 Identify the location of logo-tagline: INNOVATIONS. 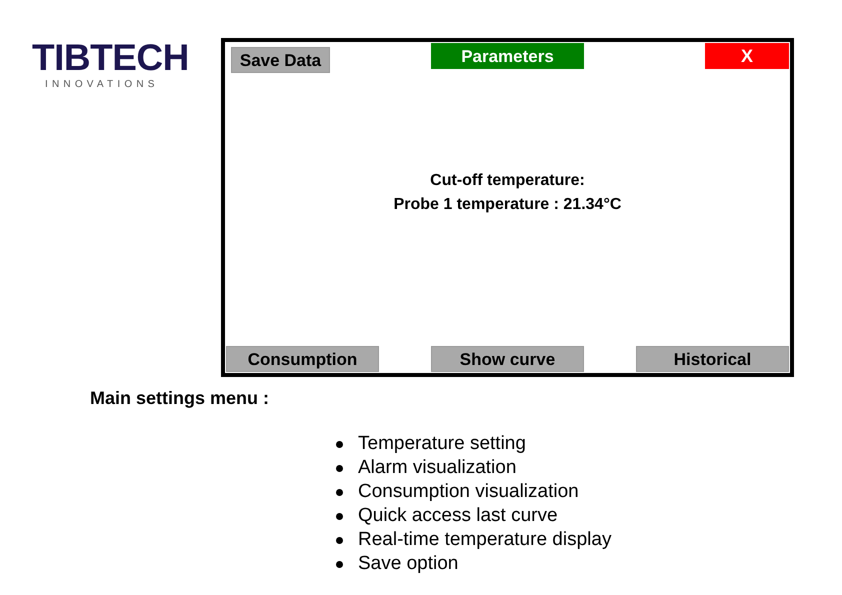
(102, 85).